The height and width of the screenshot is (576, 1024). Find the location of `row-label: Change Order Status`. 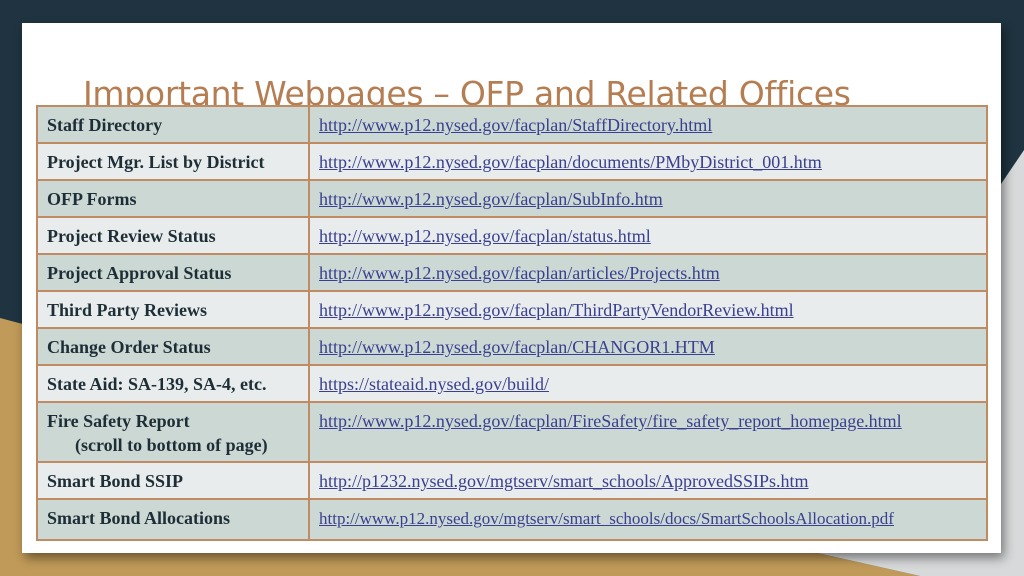

row-label: Change Order Status is located at coordinates (173, 346).